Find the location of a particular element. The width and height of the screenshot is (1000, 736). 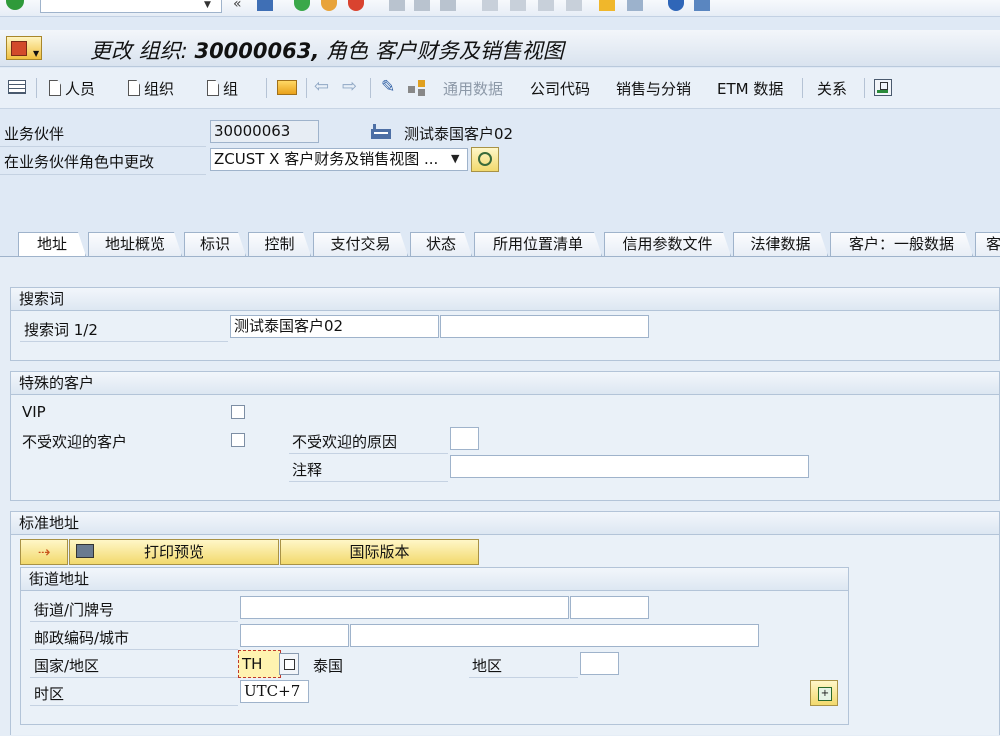

vip-checkbox is located at coordinates (238, 412).